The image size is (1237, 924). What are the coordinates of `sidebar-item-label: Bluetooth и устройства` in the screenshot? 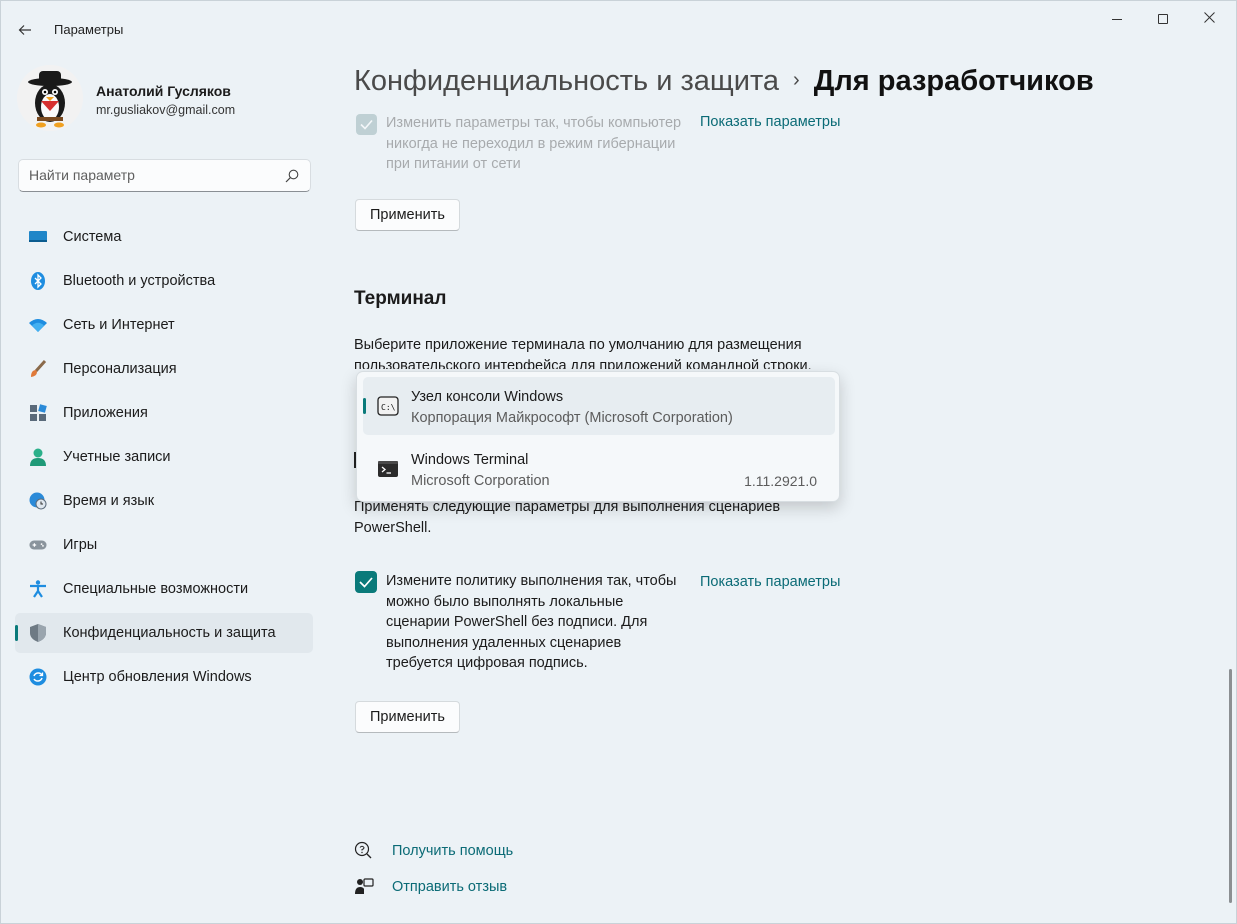 It's located at (139, 281).